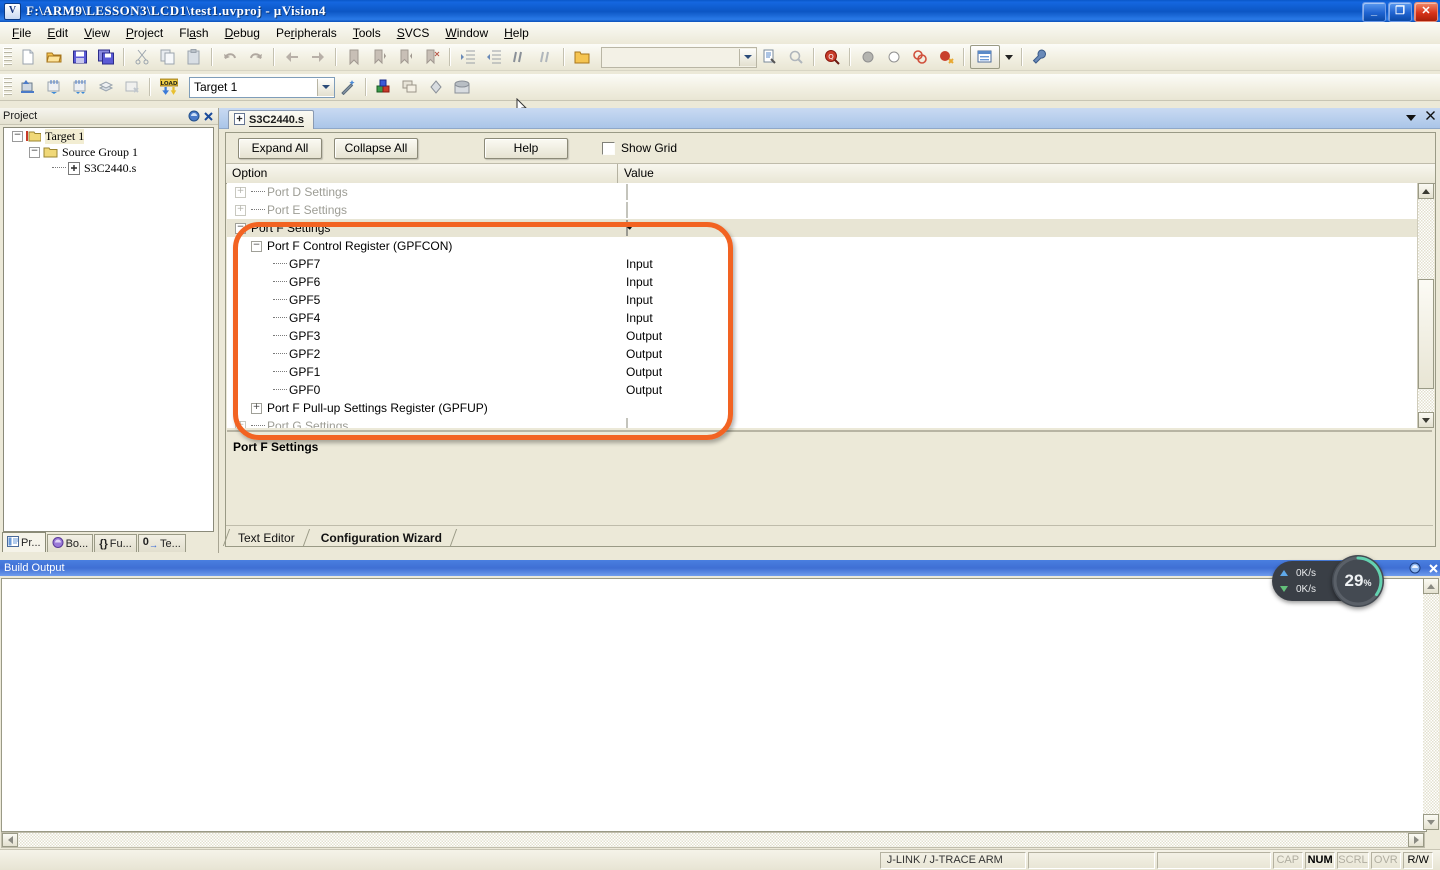  Describe the element at coordinates (292, 57) in the screenshot. I see `navigate-back-icon` at that location.